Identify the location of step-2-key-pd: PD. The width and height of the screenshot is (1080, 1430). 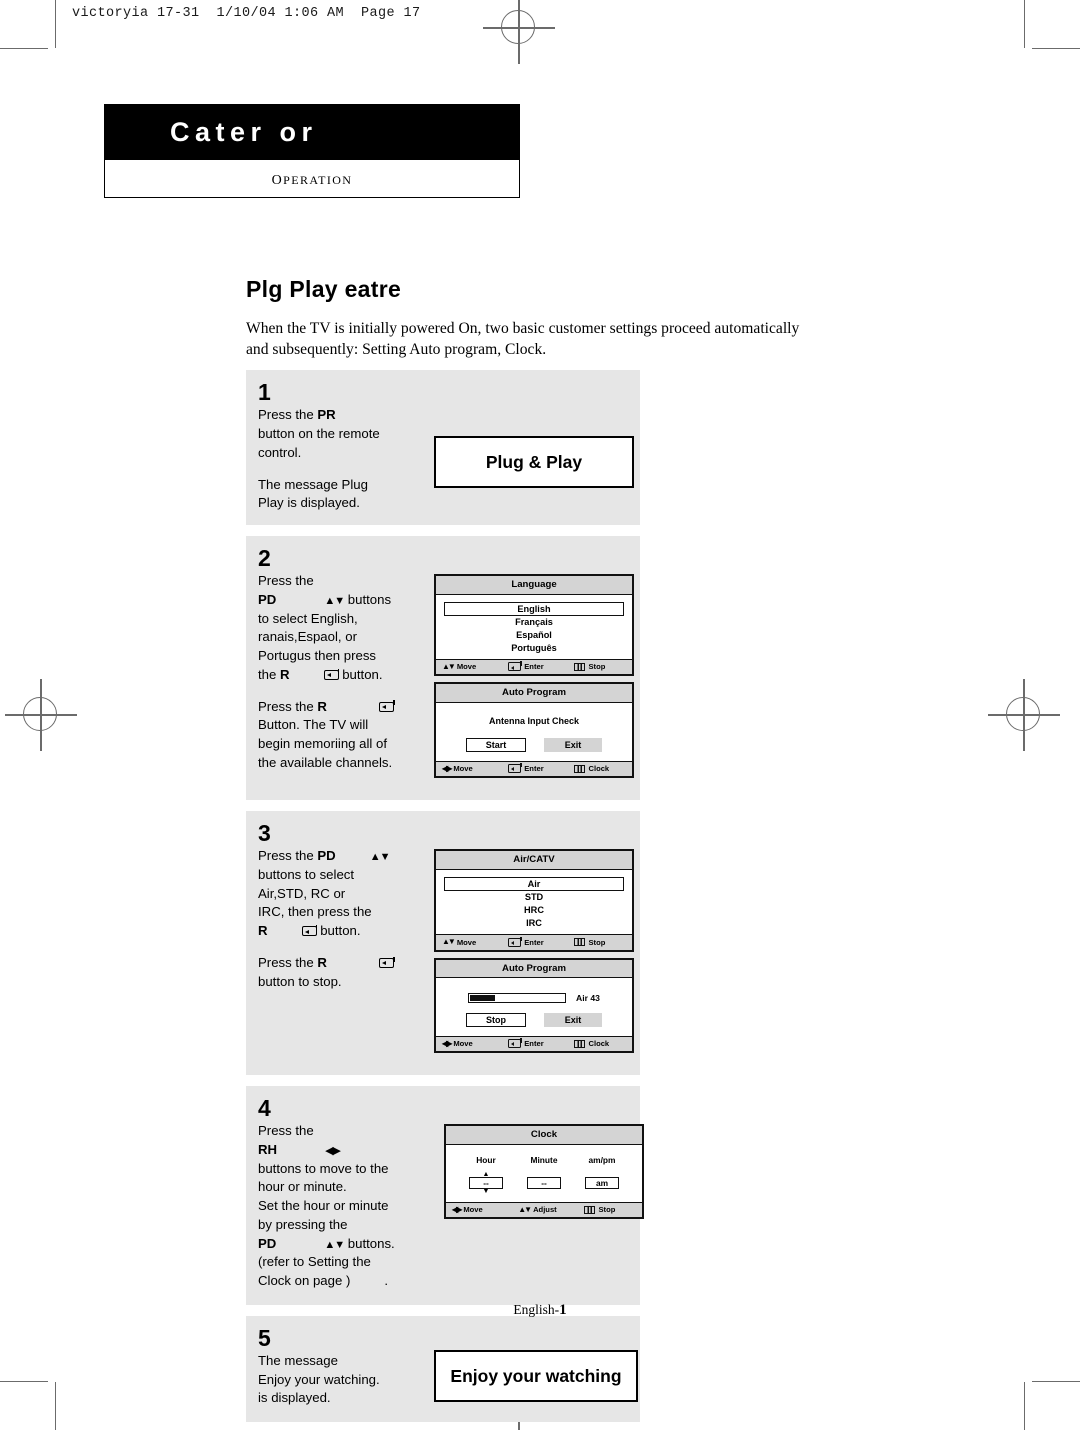
(267, 599).